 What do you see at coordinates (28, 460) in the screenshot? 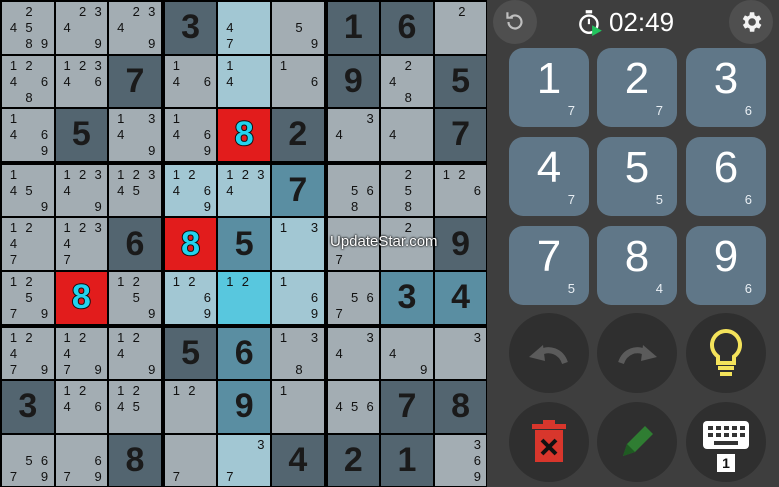
I see `sudoku-cell: 56795679` at bounding box center [28, 460].